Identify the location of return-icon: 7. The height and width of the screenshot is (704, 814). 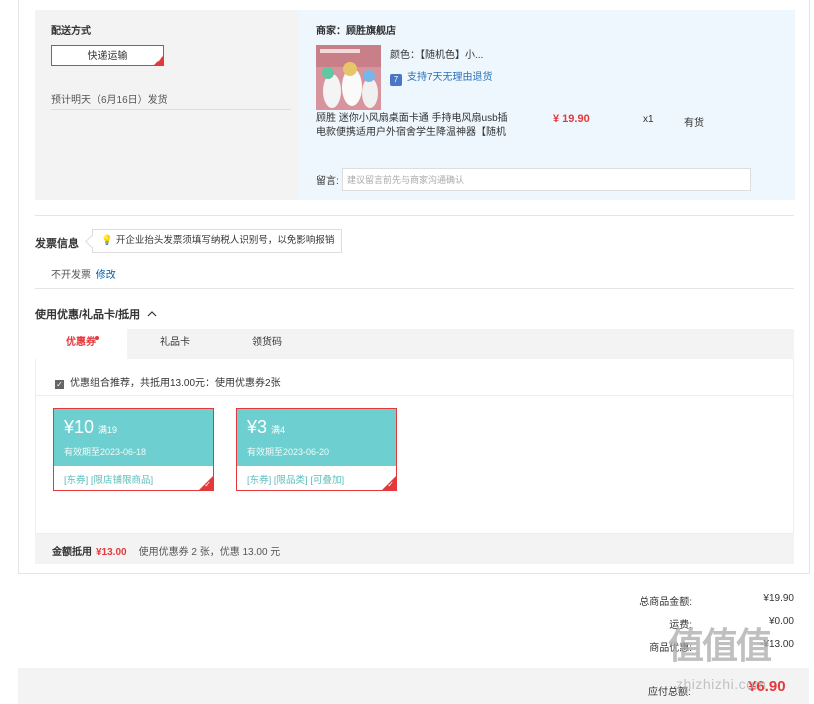
(396, 80).